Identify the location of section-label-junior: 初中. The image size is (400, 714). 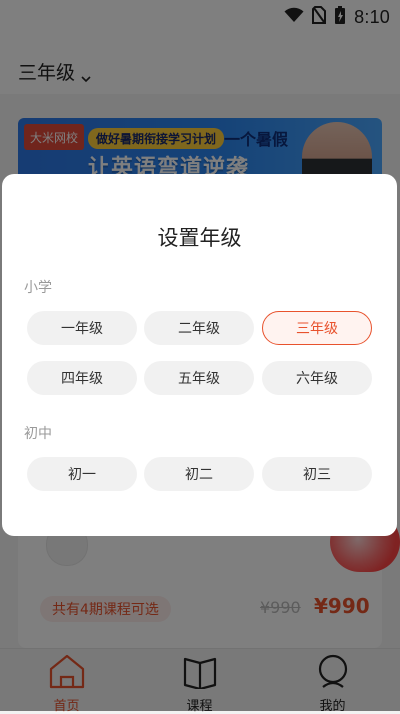
(38, 434).